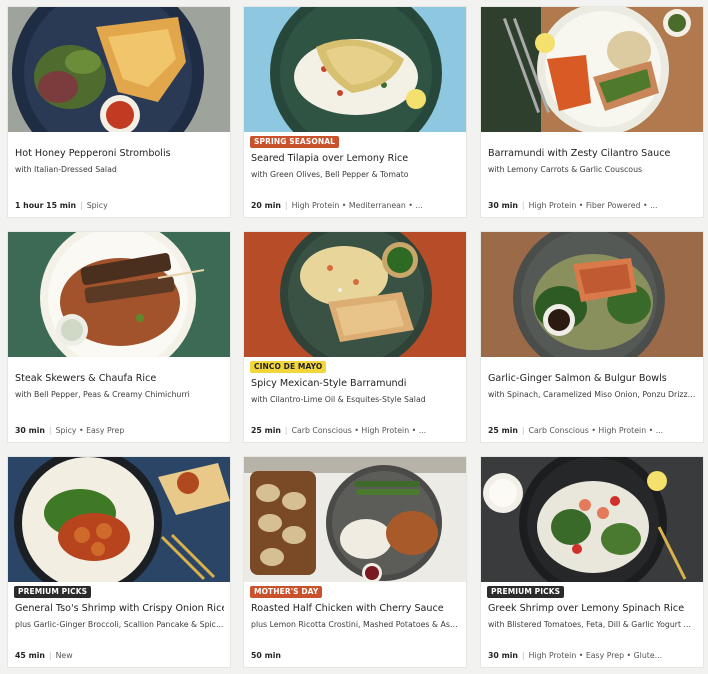 Image resolution: width=708 pixels, height=674 pixels. I want to click on recipe-meta: 30 min | Spicy • Easy Prep, so click(119, 430).